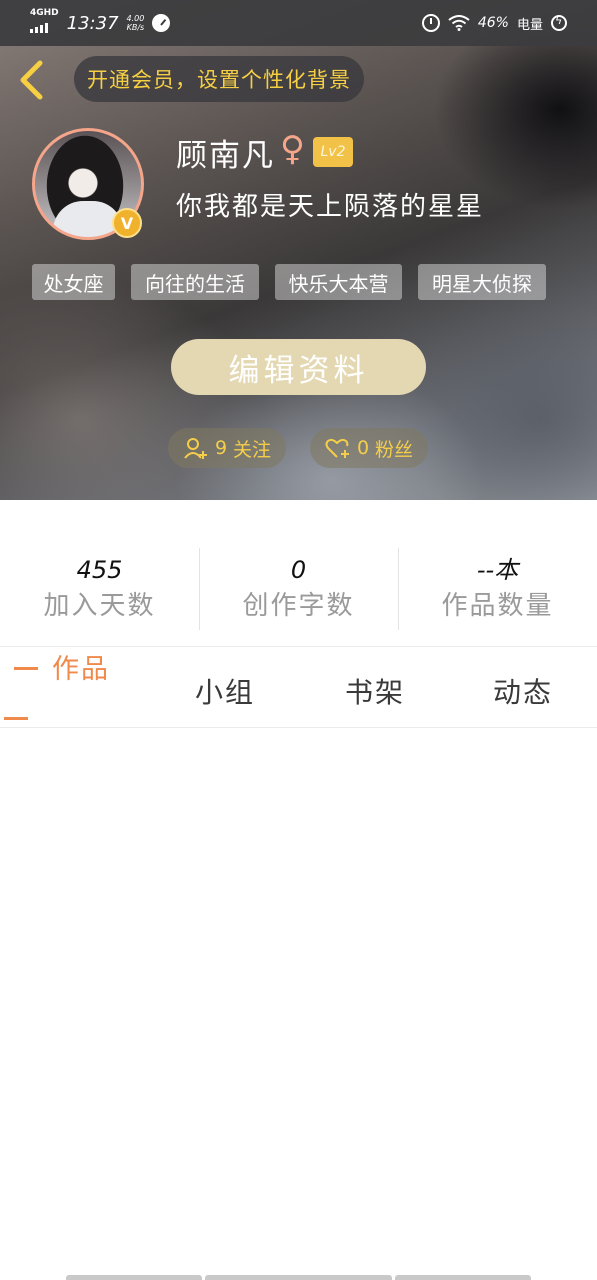 This screenshot has height=1280, width=597. Describe the element at coordinates (337, 448) in the screenshot. I see `heart-add-icon` at that location.